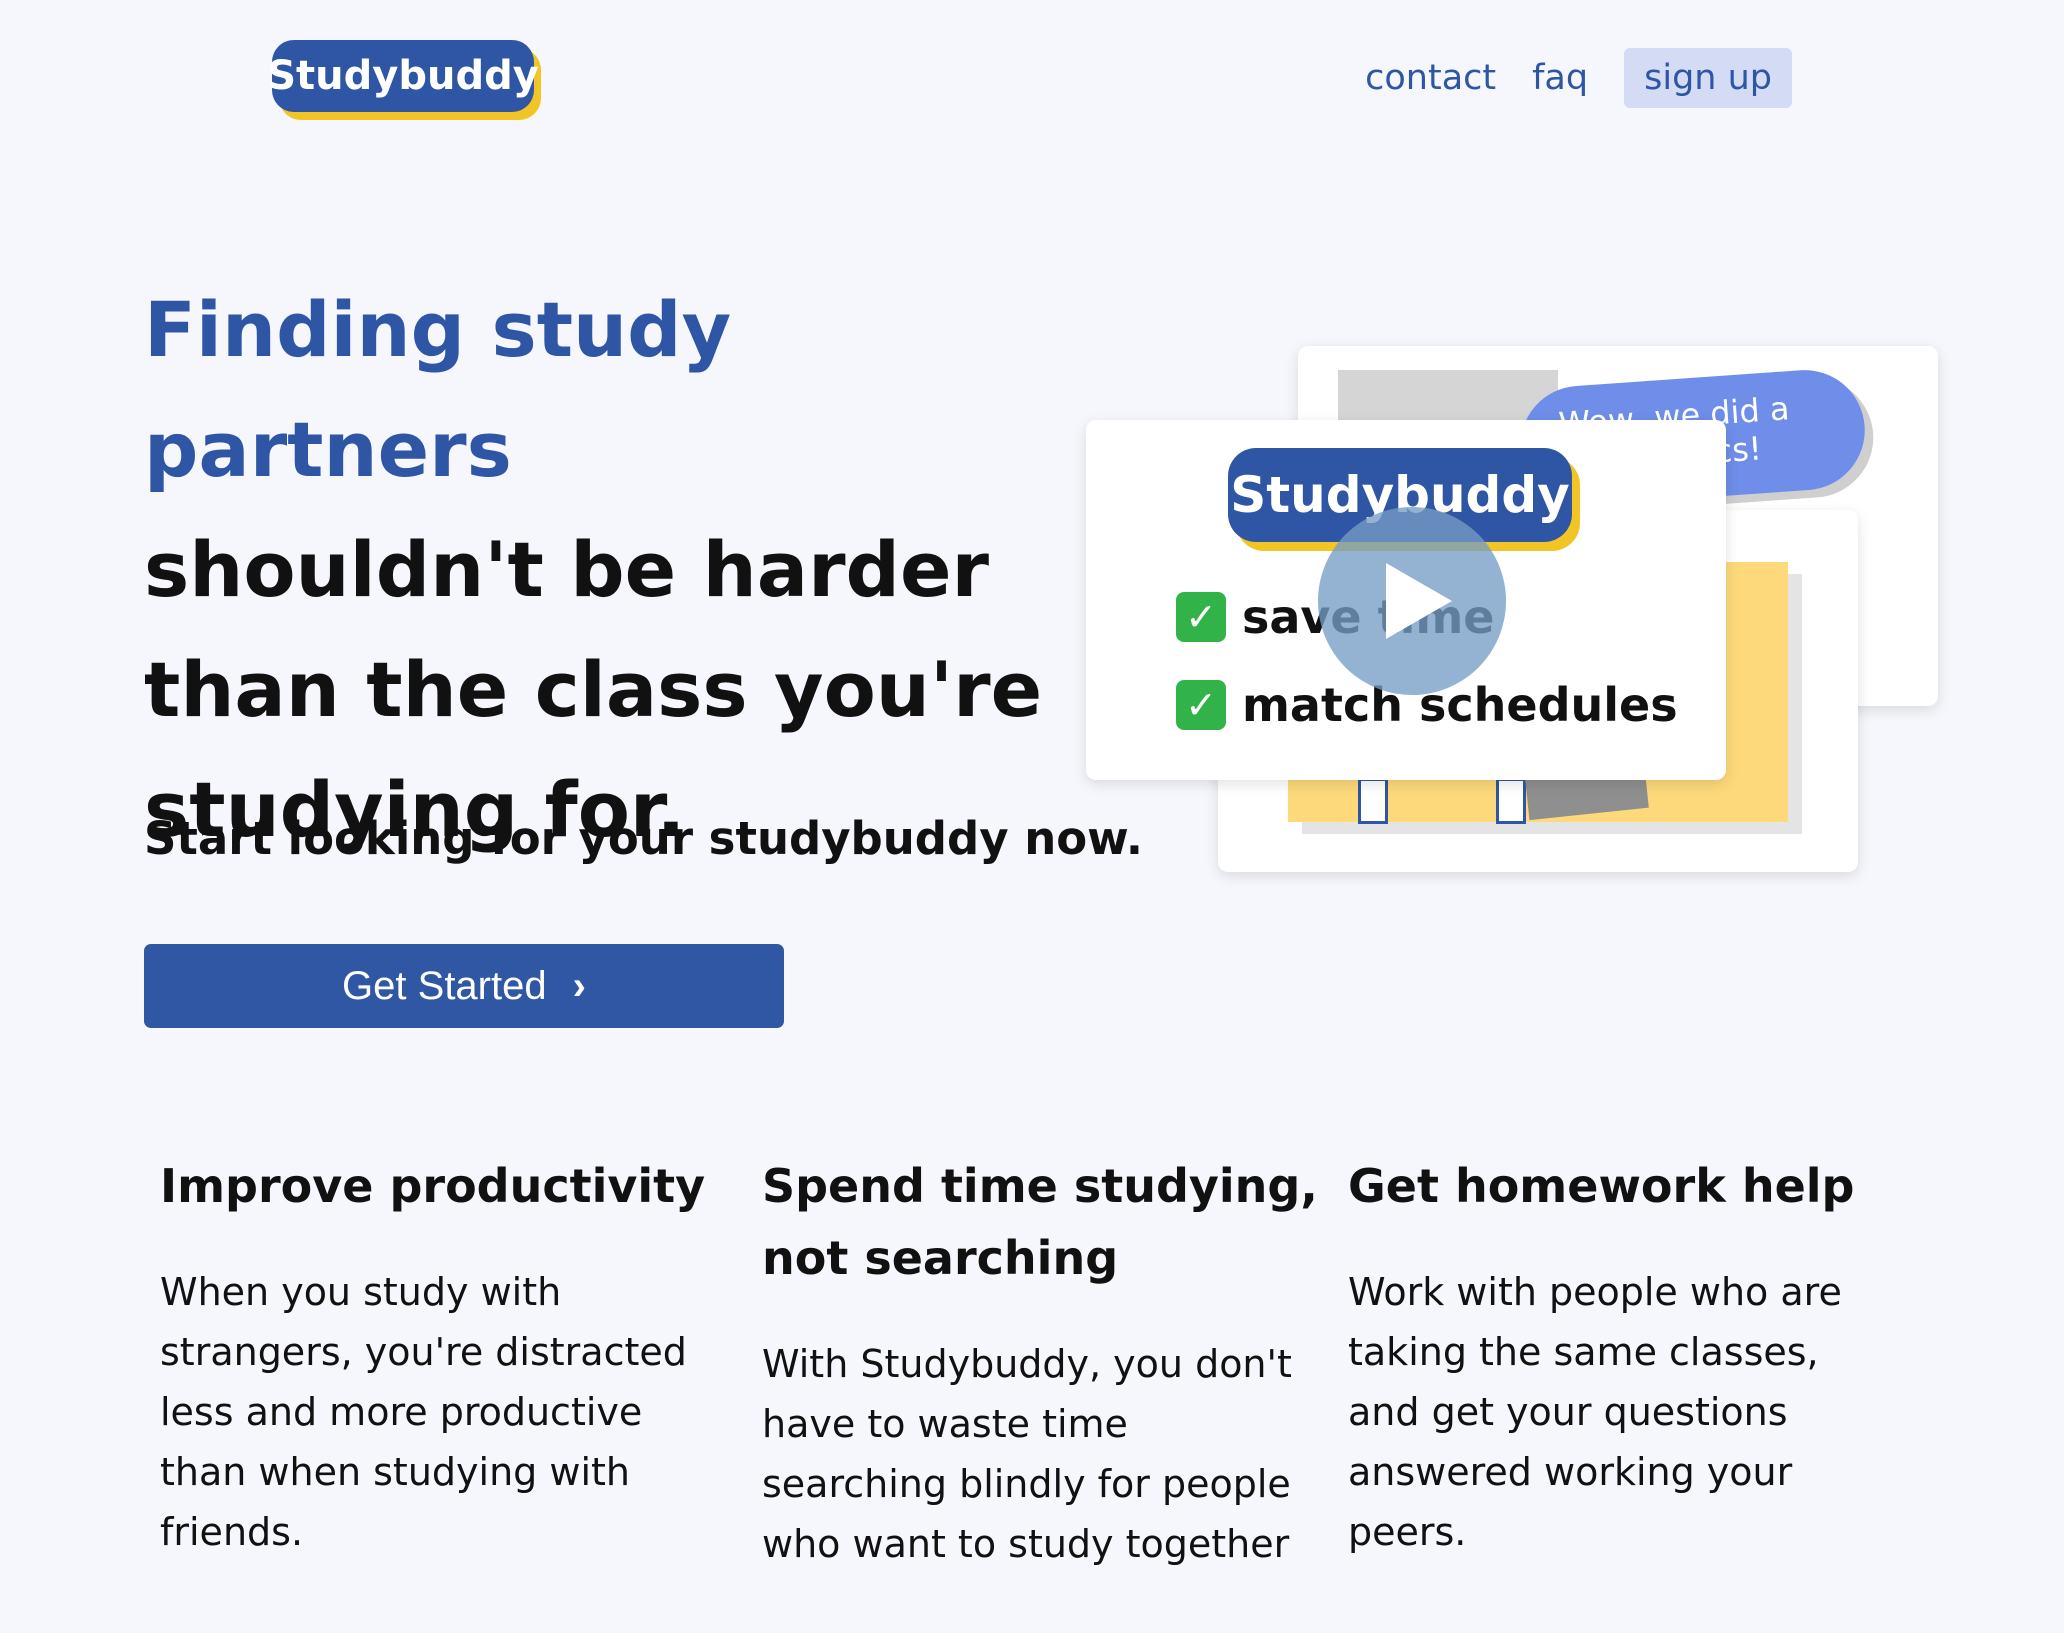  What do you see at coordinates (643, 838) in the screenshot?
I see `hero-subtitle: Start looking for your studybuddy now.` at bounding box center [643, 838].